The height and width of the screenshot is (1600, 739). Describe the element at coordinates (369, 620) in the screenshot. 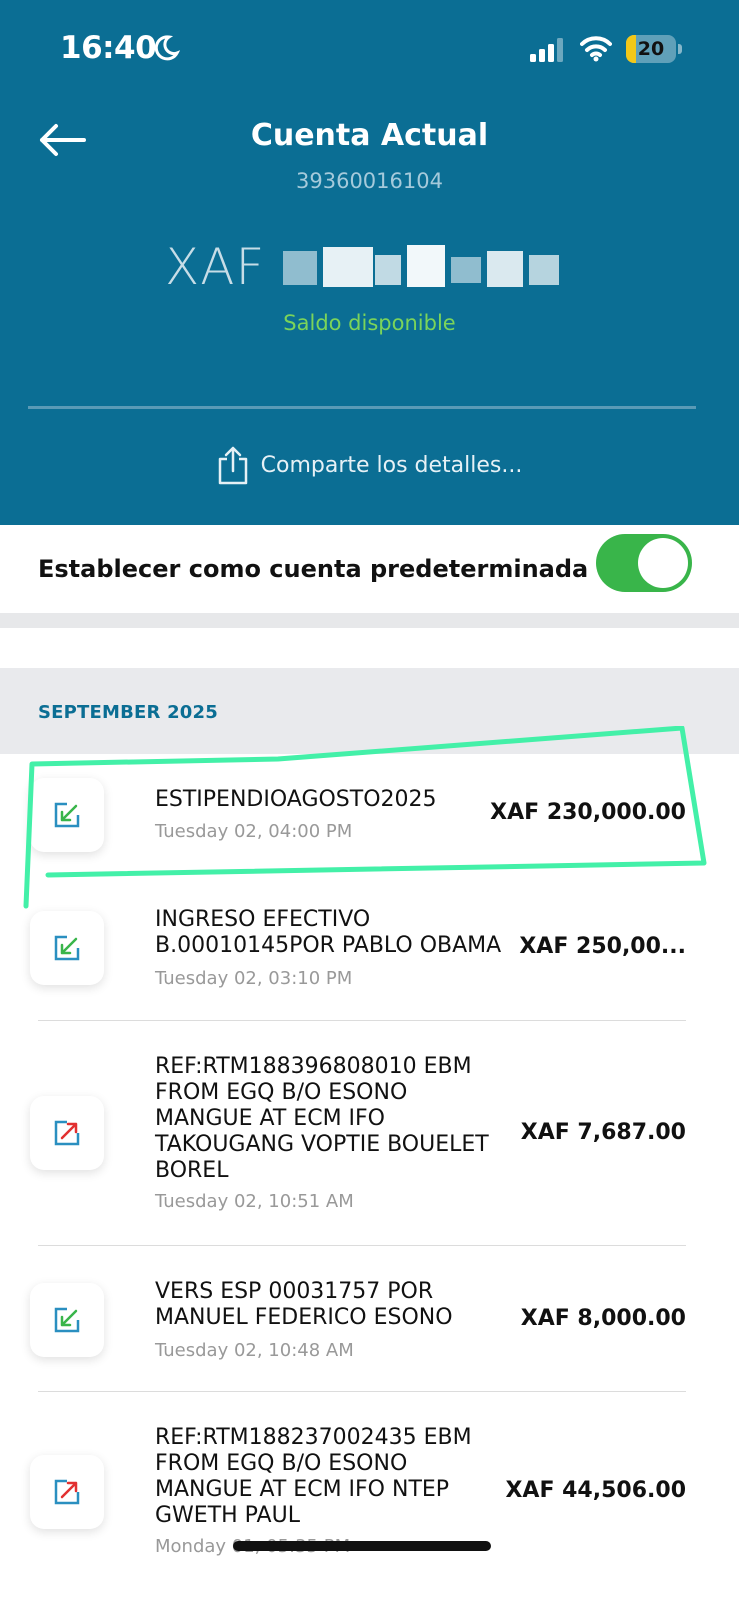

I see `section-gap` at that location.